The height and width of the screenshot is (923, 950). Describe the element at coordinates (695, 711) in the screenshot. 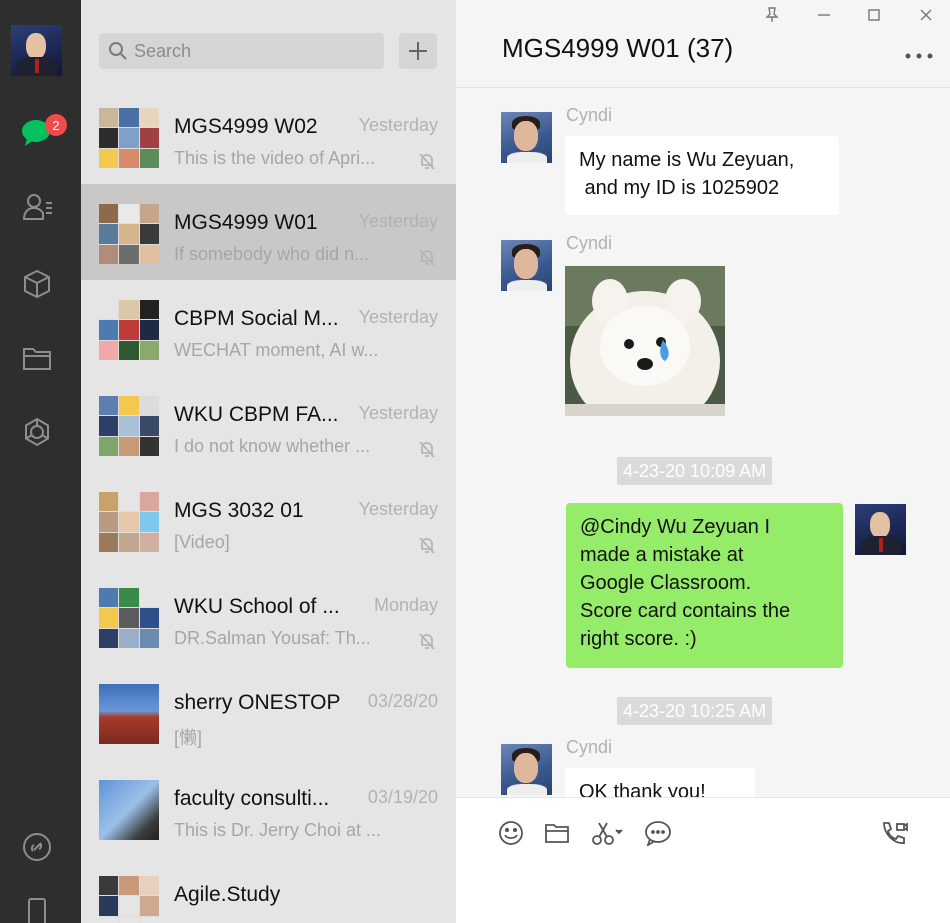

I see `time-divider: 4-23-20 10:25 AM` at that location.